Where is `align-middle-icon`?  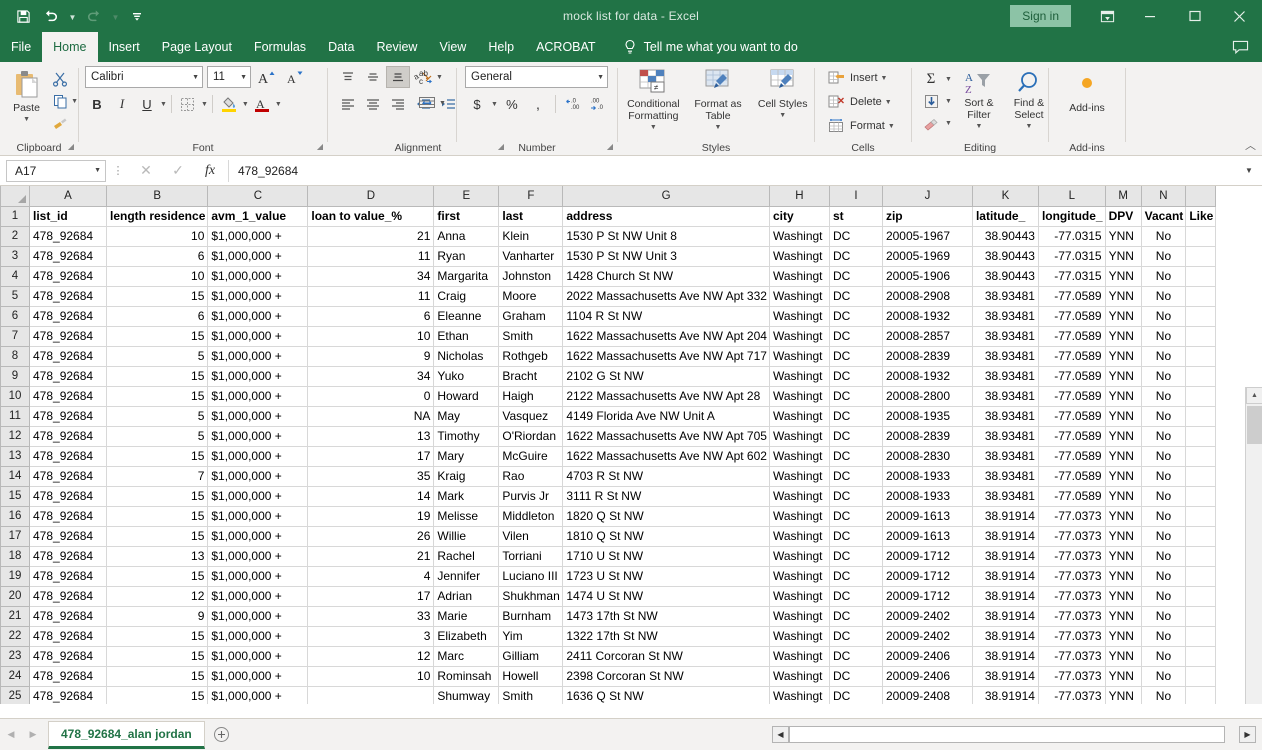
align-middle-icon is located at coordinates (373, 77).